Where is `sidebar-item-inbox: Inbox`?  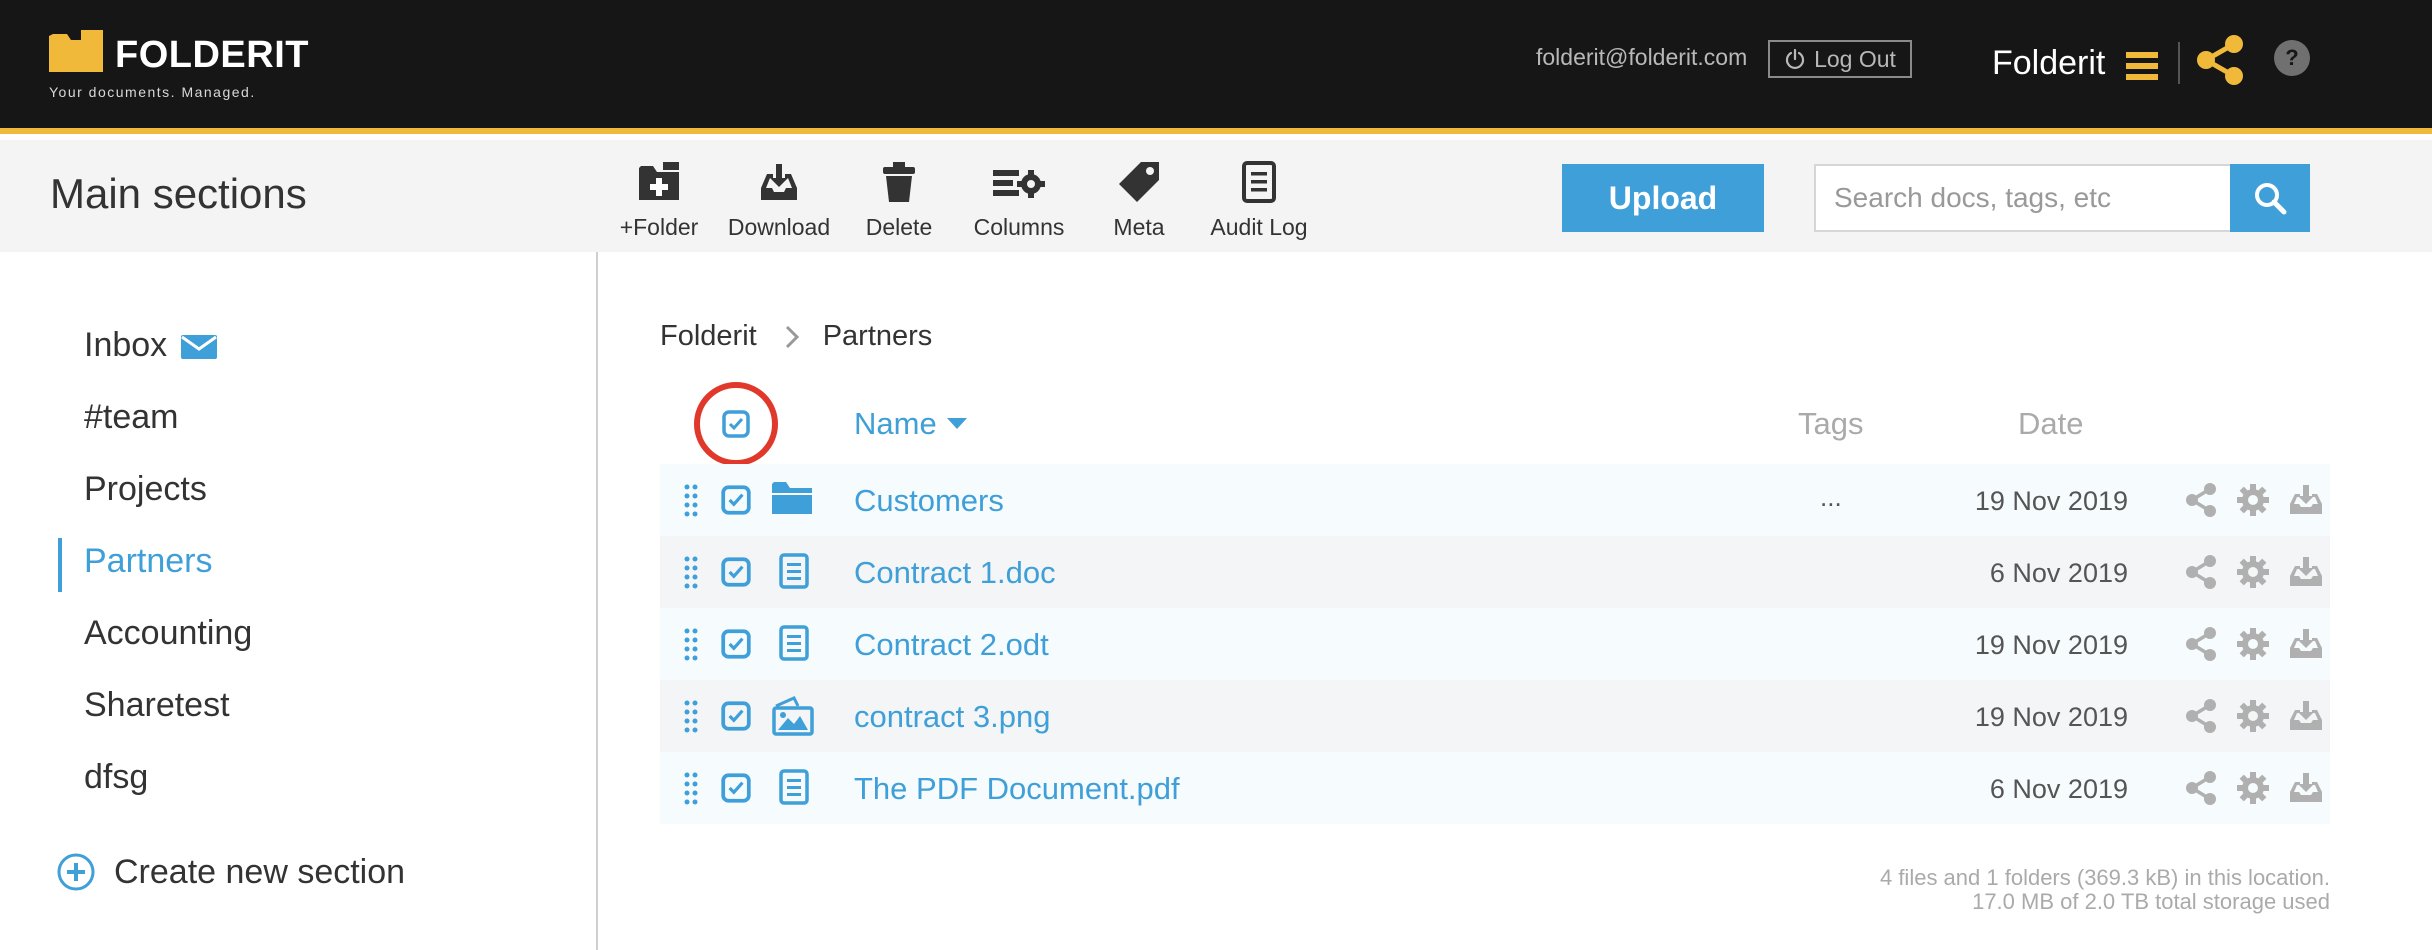 sidebar-item-inbox: Inbox is located at coordinates (151, 345).